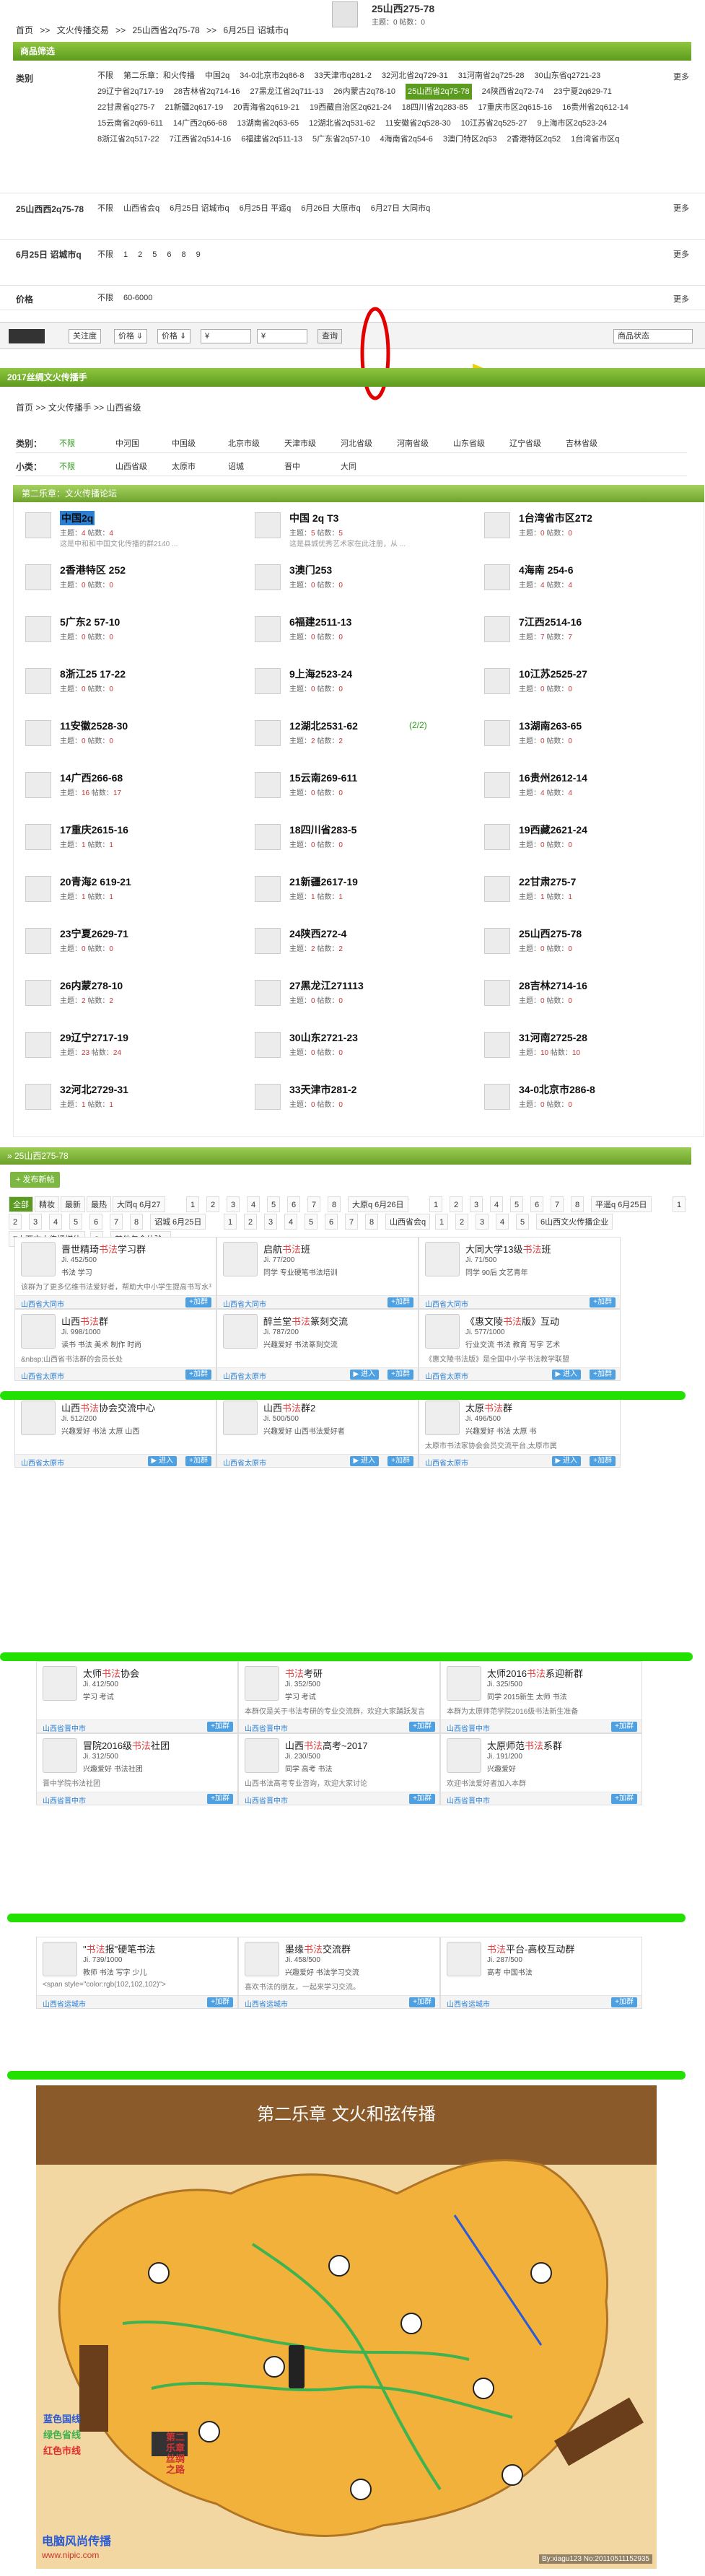  Describe the element at coordinates (169, 255) in the screenshot. I see `filter-option: 6` at that location.